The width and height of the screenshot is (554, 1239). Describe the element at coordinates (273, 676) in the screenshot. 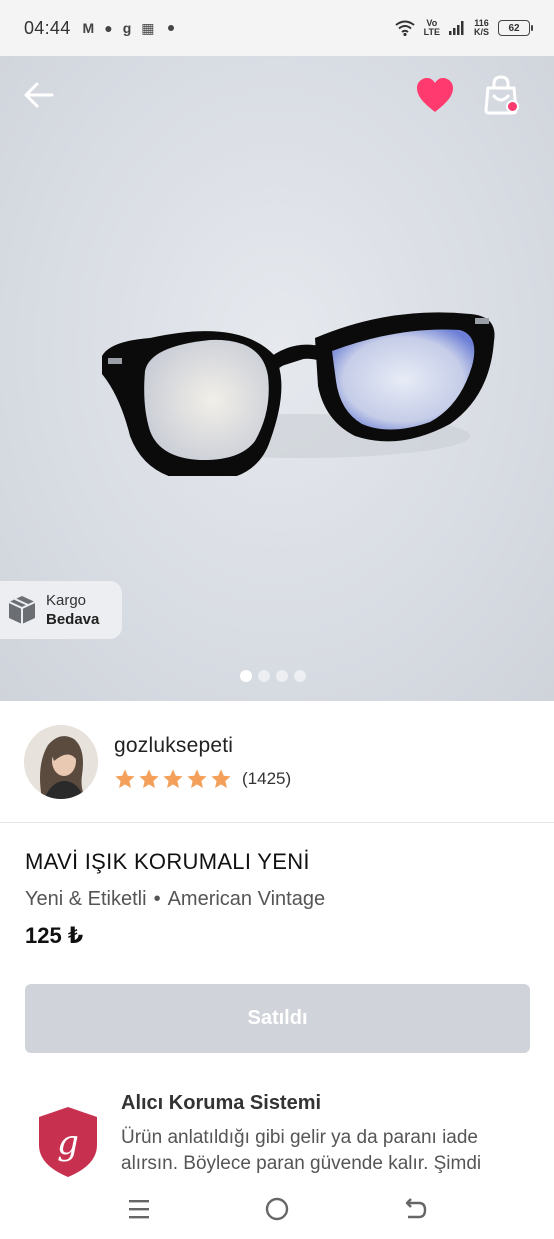

I see `gallery-pagination` at that location.